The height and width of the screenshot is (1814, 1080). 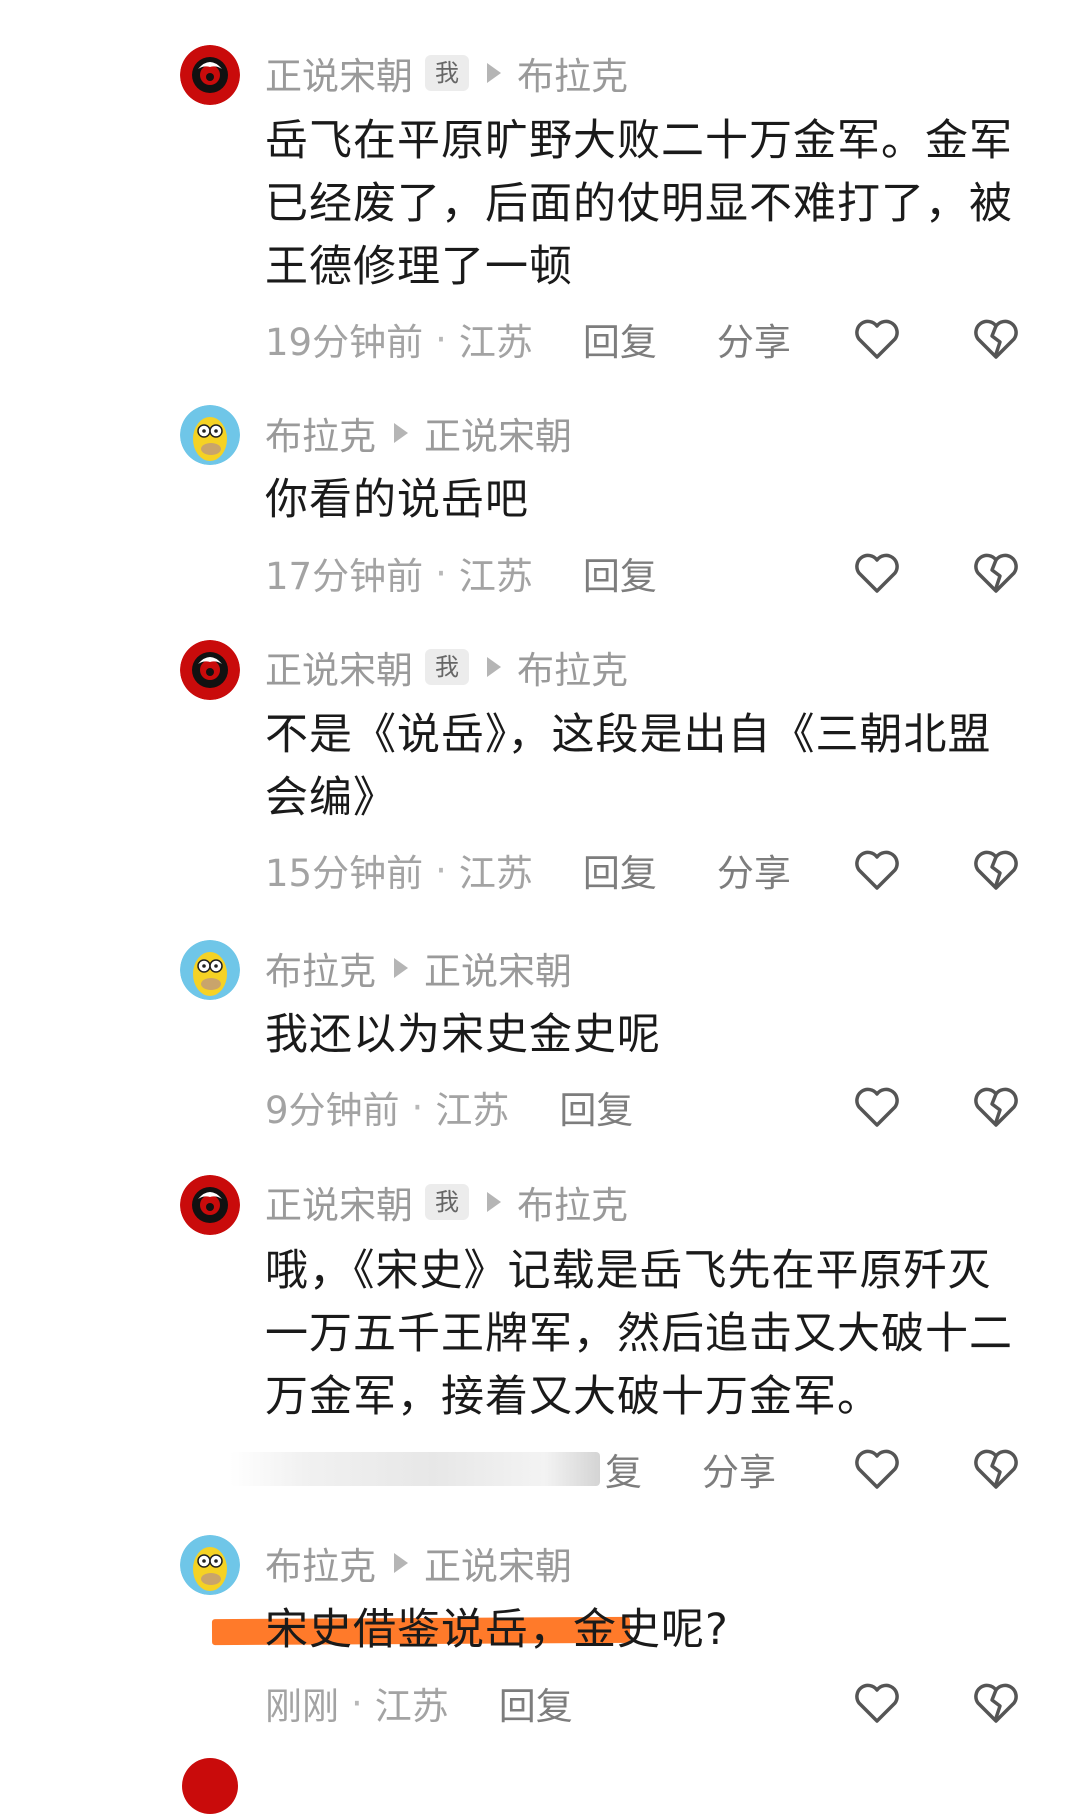 I want to click on comment-text: 宋史借鉴说岳，金史呢?, so click(x=497, y=1630).